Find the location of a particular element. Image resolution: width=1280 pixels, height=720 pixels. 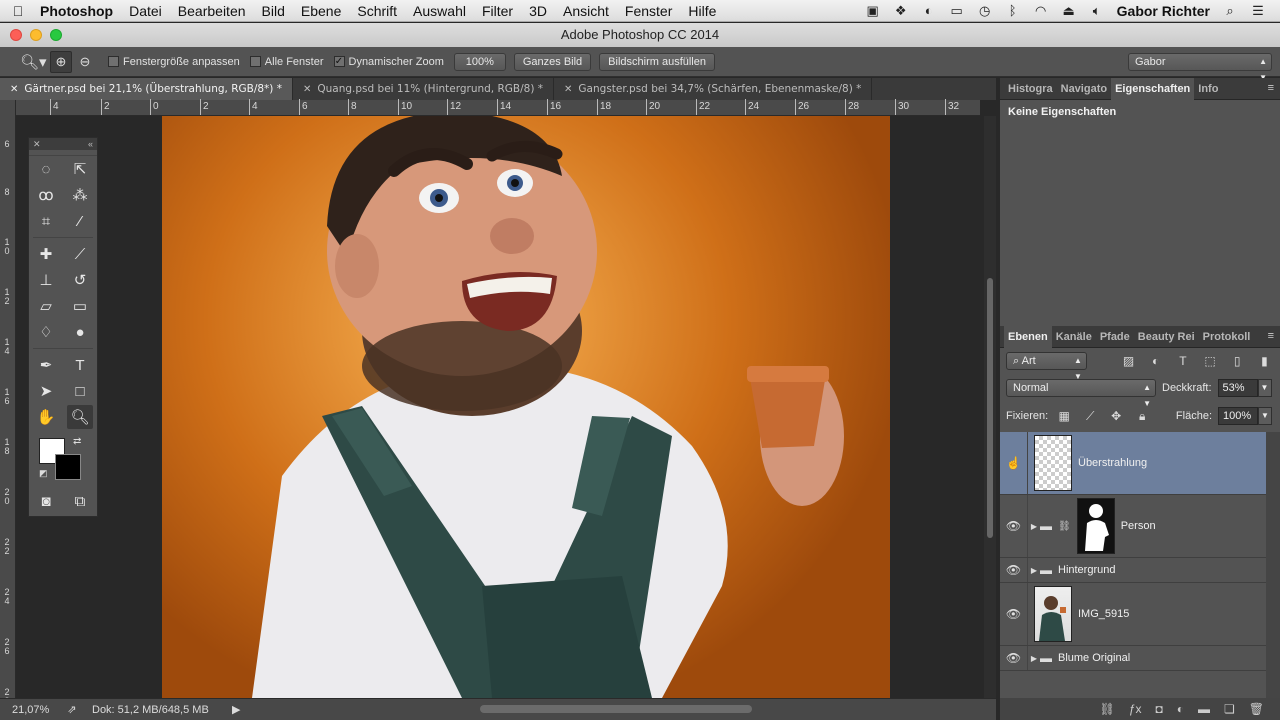

share-icon: ⇗ is located at coordinates (72, 709).